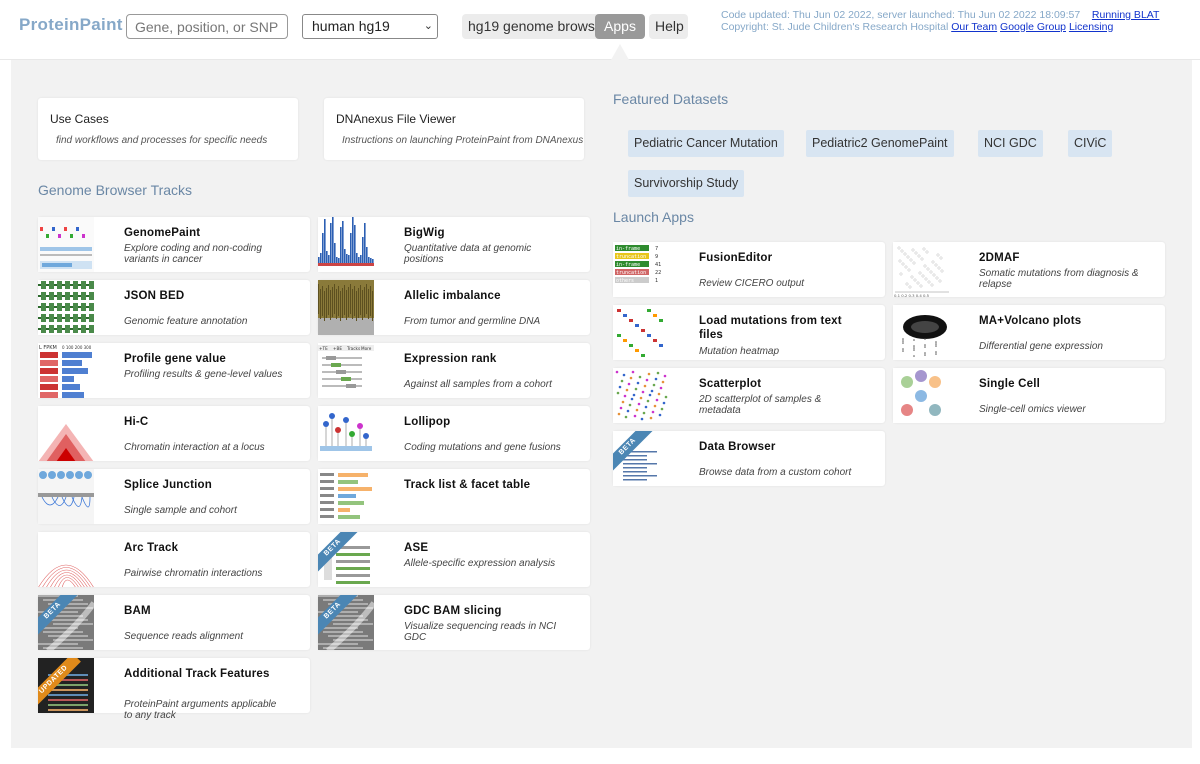 Image resolution: width=1200 pixels, height=764 pixels. Describe the element at coordinates (66, 307) in the screenshot. I see `jsonbed-thumbnail` at that location.